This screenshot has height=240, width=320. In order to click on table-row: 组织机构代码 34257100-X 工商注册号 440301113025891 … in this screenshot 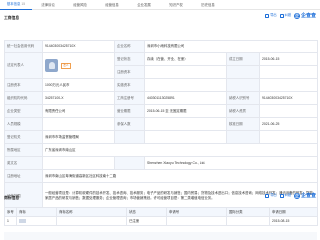, I will do `click(161, 98)`.